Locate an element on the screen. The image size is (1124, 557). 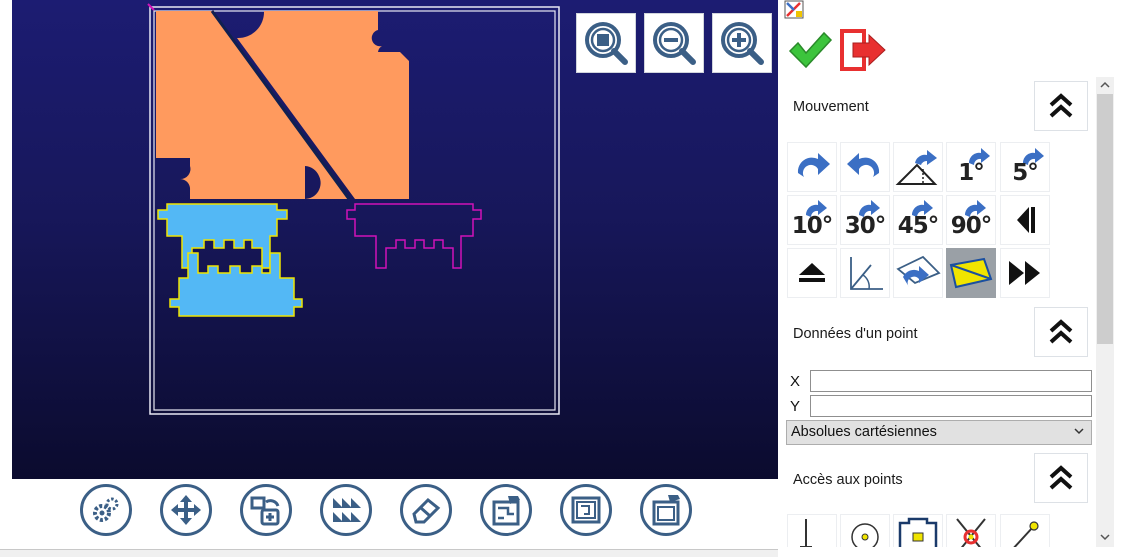
exit-icon is located at coordinates (863, 50).